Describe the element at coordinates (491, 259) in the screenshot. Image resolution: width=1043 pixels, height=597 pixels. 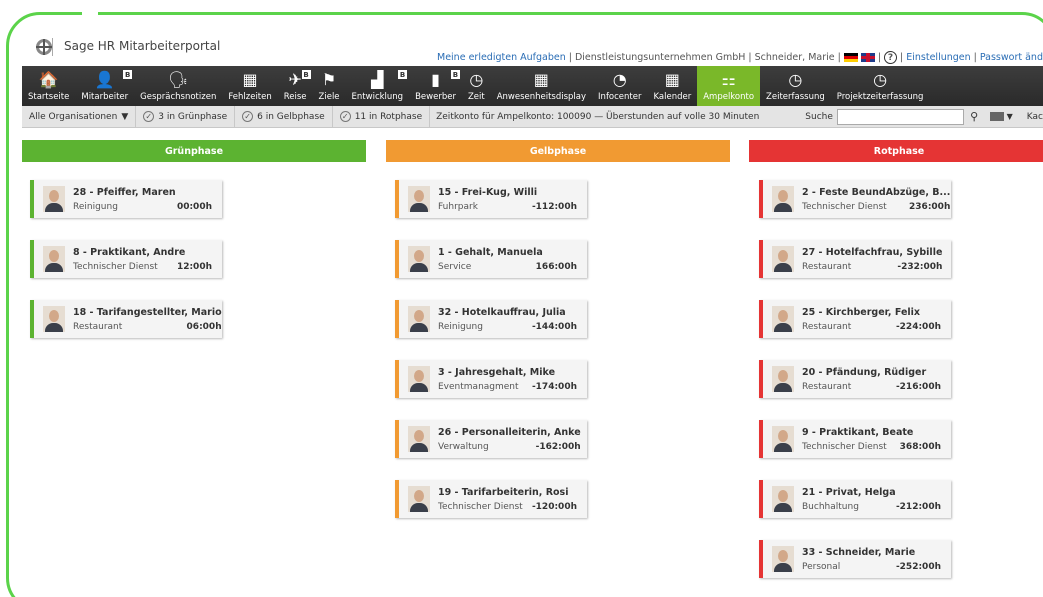
I see `employee-card: 1 - Gehalt, Manuela Service 166:00h` at that location.